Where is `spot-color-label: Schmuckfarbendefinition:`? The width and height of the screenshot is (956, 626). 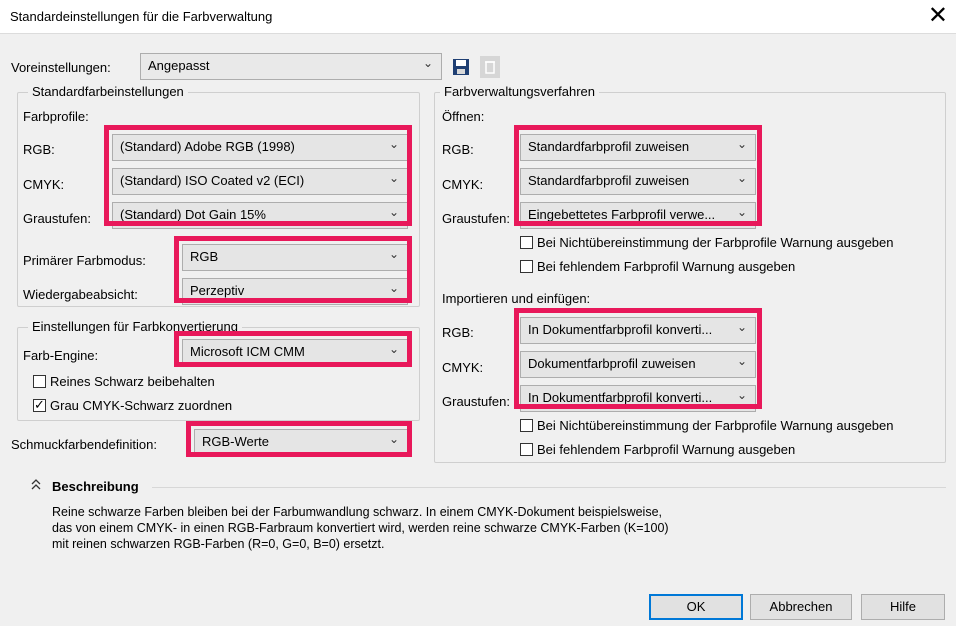 spot-color-label: Schmuckfarbendefinition: is located at coordinates (84, 444).